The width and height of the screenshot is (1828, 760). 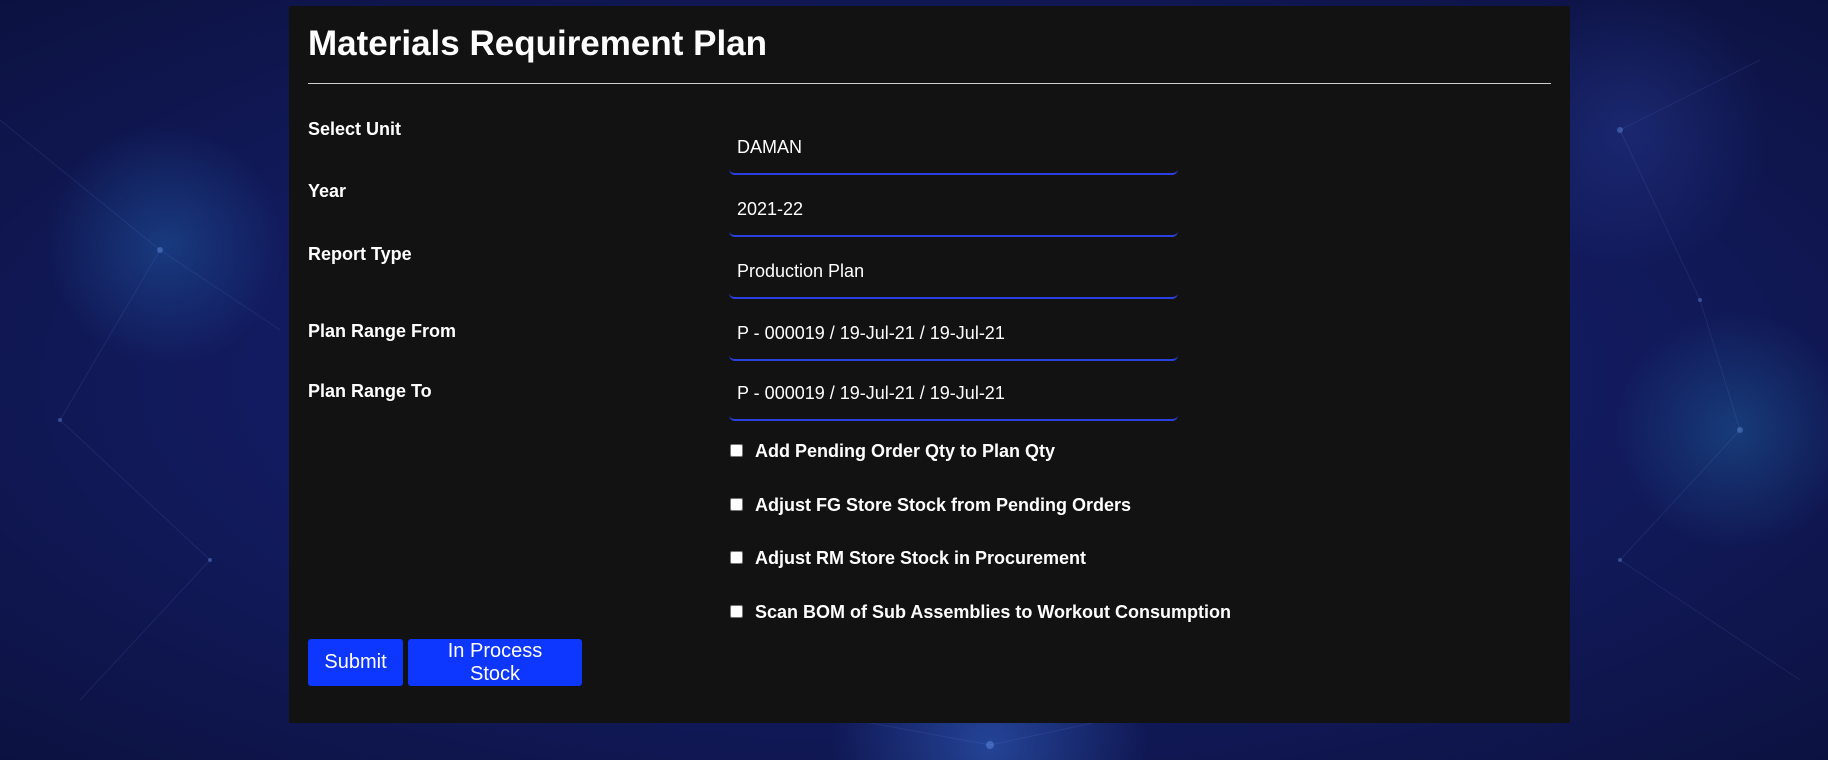 I want to click on year-label: Year, so click(x=327, y=191).